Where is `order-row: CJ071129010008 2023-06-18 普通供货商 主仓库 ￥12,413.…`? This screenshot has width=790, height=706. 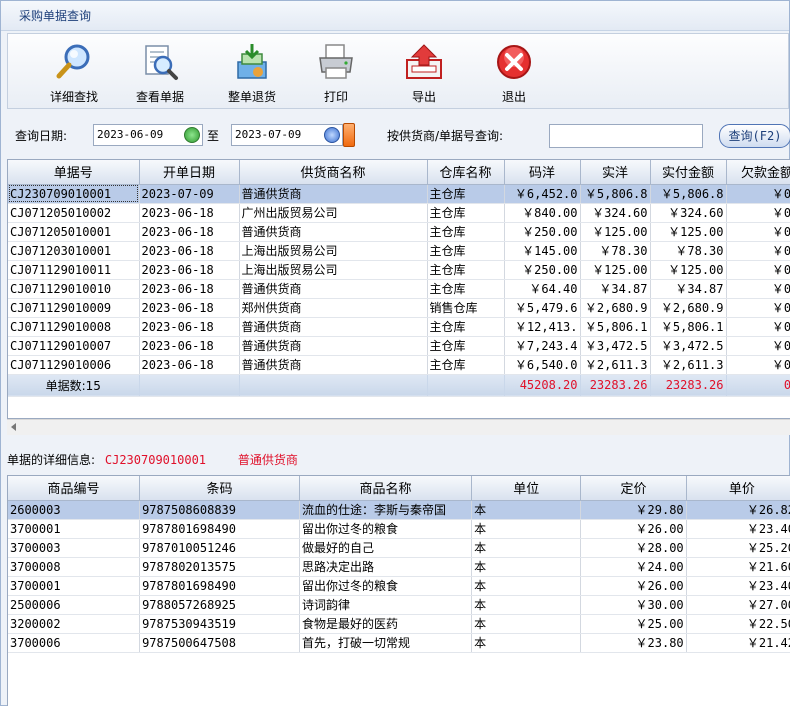
order-row: CJ071129010008 2023-06-18 普通供货商 主仓库 ￥12,413.… is located at coordinates (399, 327).